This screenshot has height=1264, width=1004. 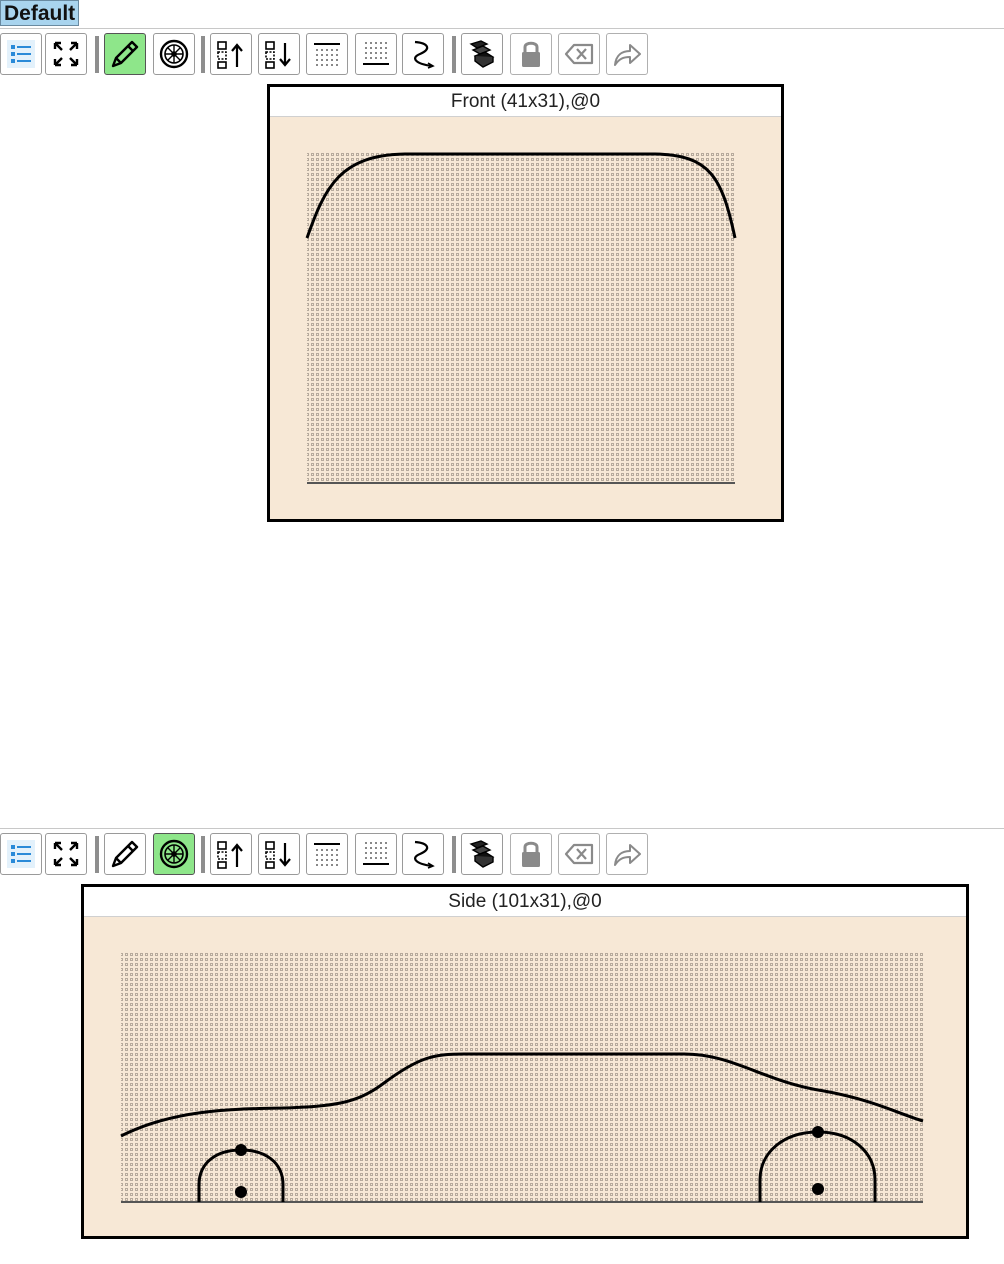 What do you see at coordinates (818, 1132) in the screenshot?
I see `front-wheel-arch-point` at bounding box center [818, 1132].